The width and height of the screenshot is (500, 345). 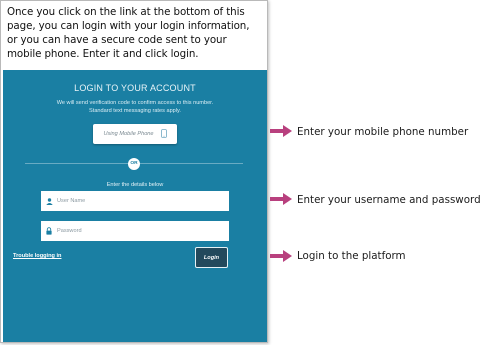 I want to click on password-field, so click(x=135, y=231).